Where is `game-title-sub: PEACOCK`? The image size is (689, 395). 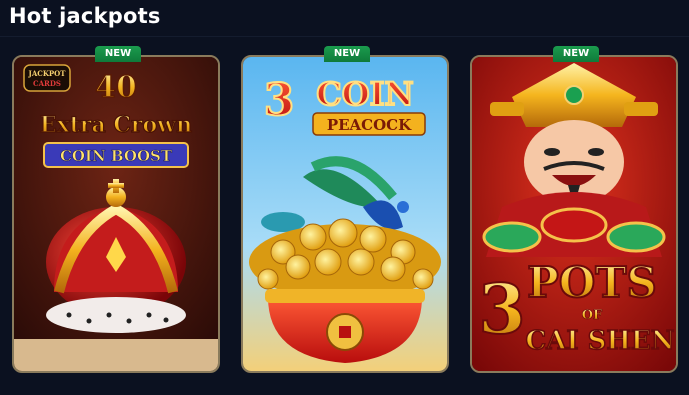
game-title-sub: PEACOCK is located at coordinates (369, 125).